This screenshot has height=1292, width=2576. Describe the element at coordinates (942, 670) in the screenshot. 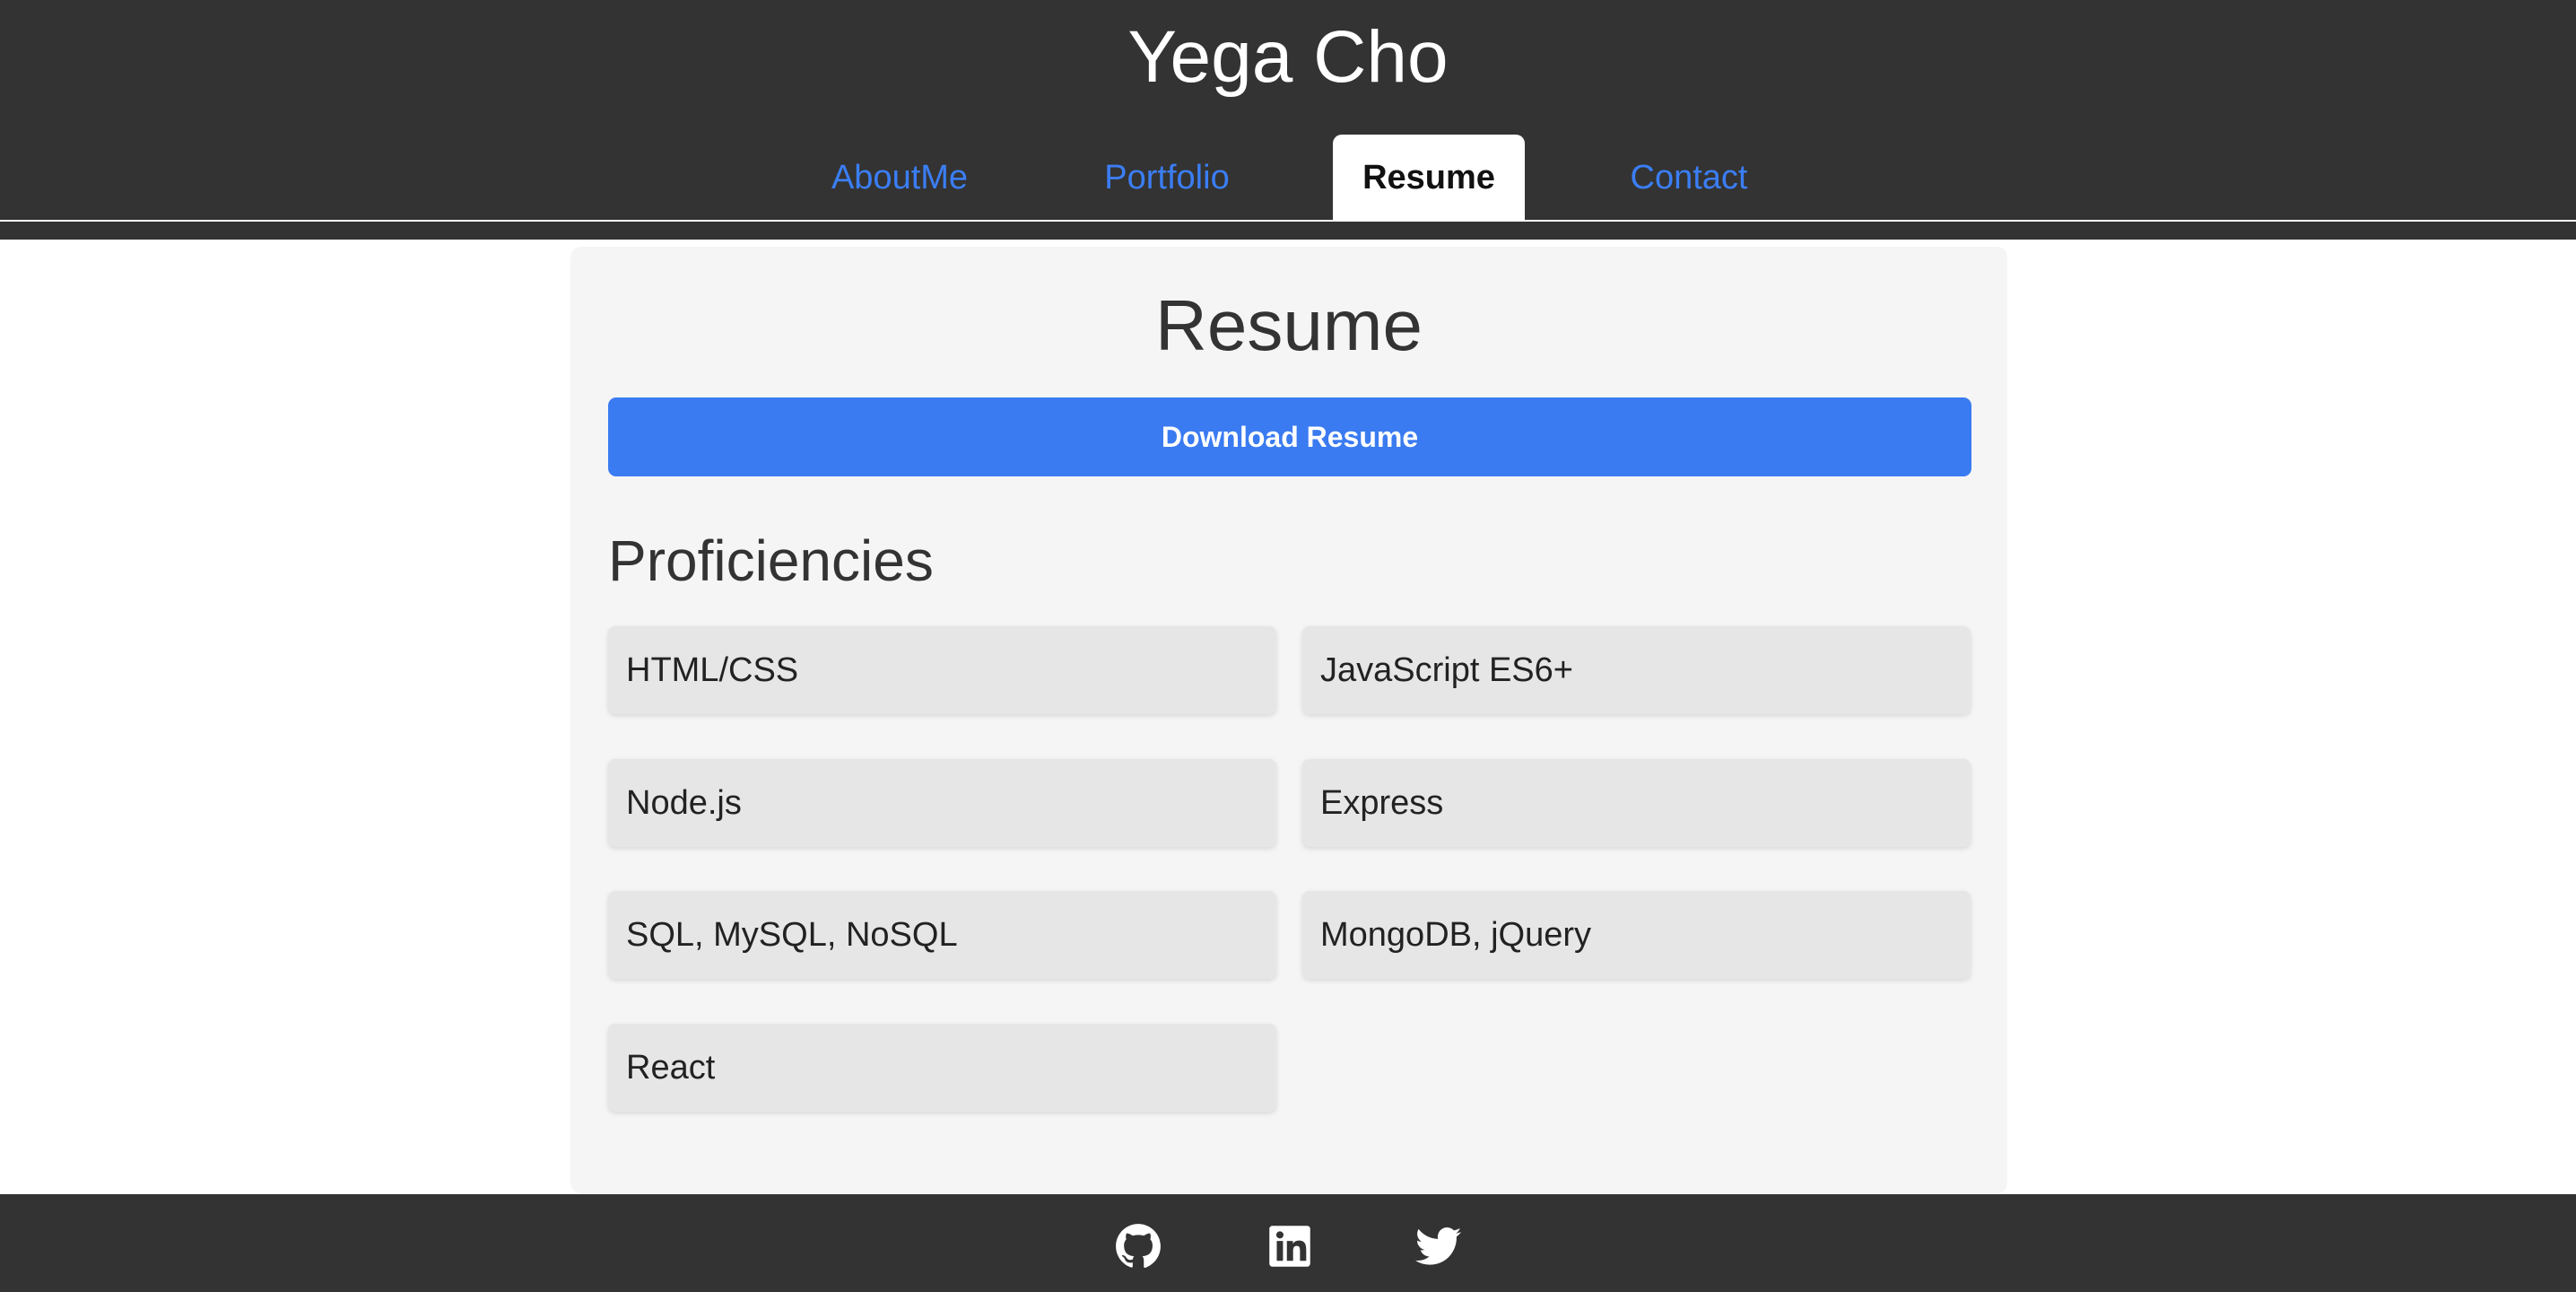

I see `proficiency-item: HTML/CSS` at that location.